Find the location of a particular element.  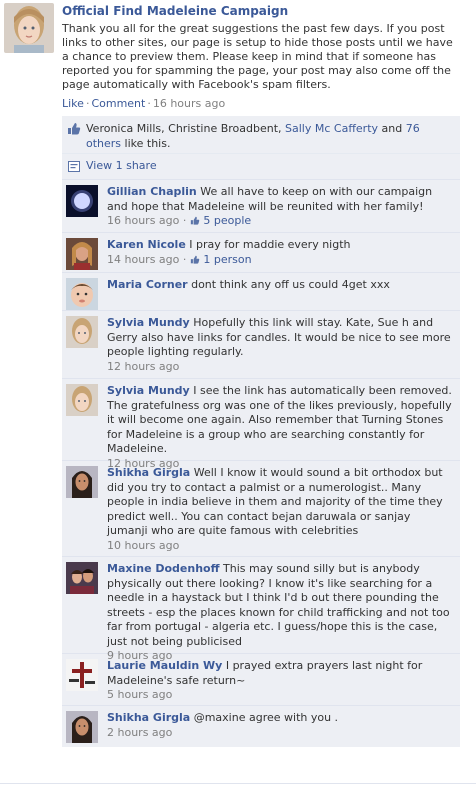

post-actions: Like · Comment · 16 hours ago is located at coordinates (143, 103).